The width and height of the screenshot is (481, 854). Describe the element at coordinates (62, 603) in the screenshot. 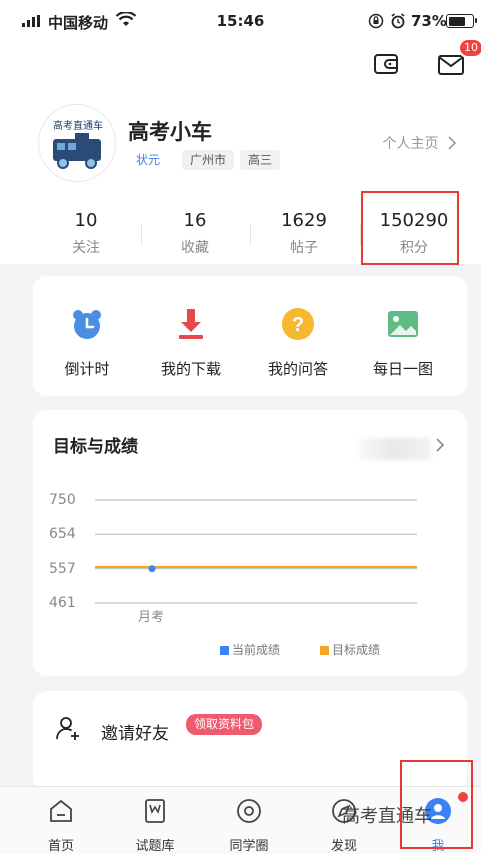

I see `y-tick-label: 461` at that location.